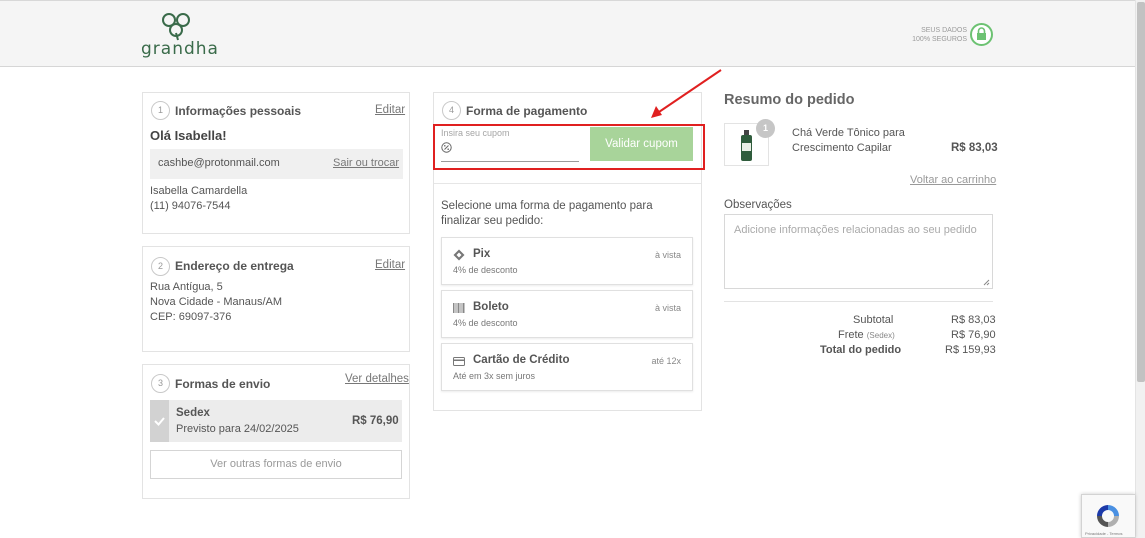  I want to click on recaptcha-icon, so click(1108, 516).